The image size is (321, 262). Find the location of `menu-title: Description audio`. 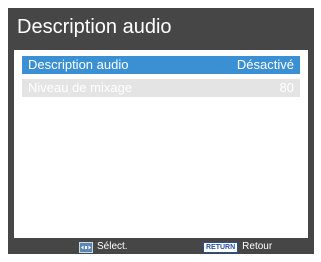

menu-title: Description audio is located at coordinates (94, 27).